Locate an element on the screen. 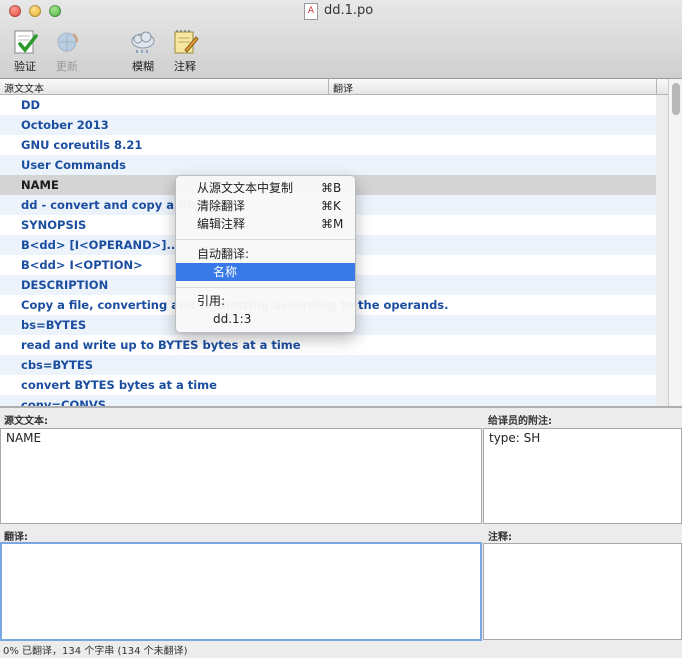 The height and width of the screenshot is (658, 682). list-scrollbar is located at coordinates (675, 243).